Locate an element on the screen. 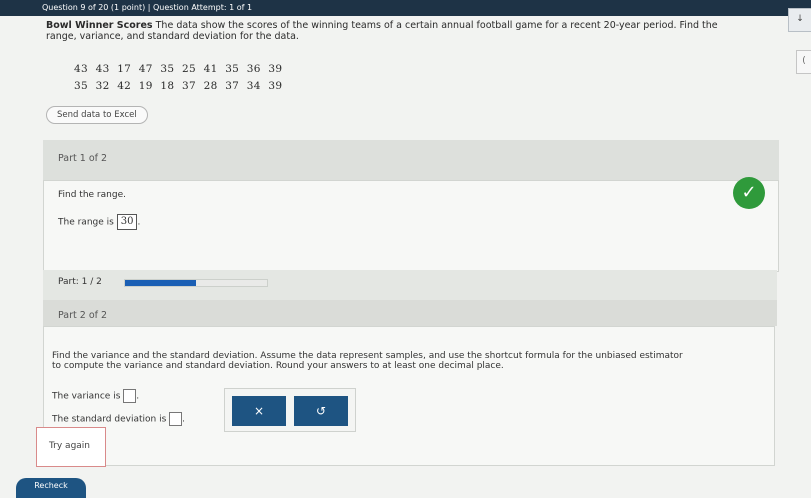 This screenshot has width=811, height=498. correct-check-icon: ✓ is located at coordinates (749, 193).